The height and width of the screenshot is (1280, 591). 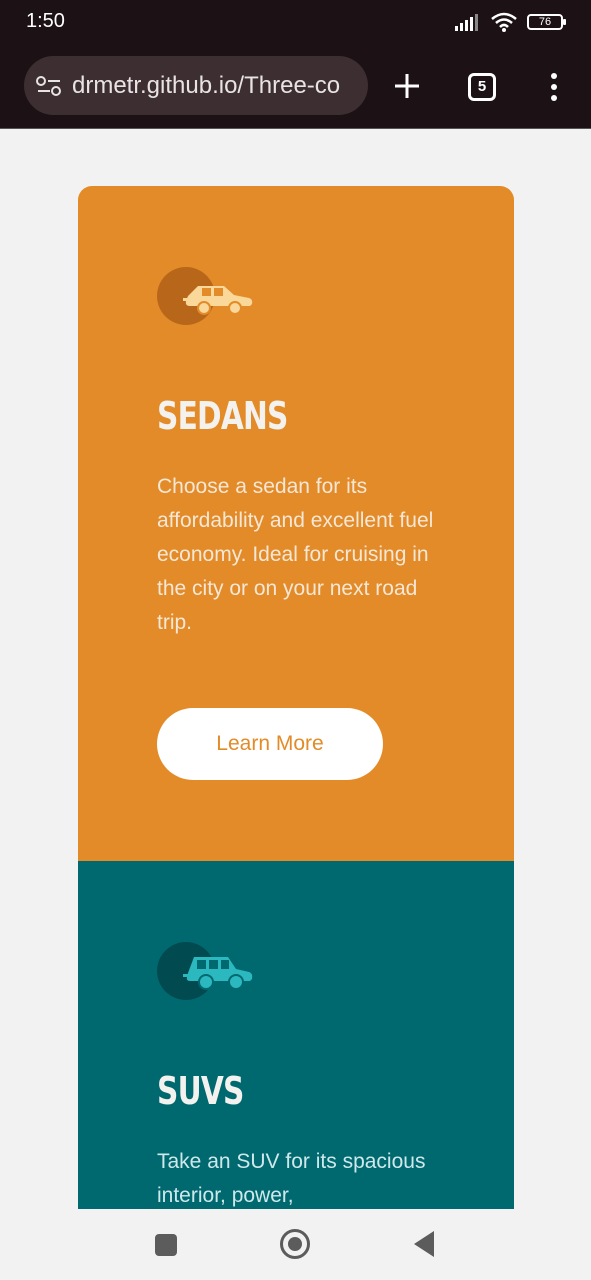 I want to click on signal-icon, so click(x=466, y=22).